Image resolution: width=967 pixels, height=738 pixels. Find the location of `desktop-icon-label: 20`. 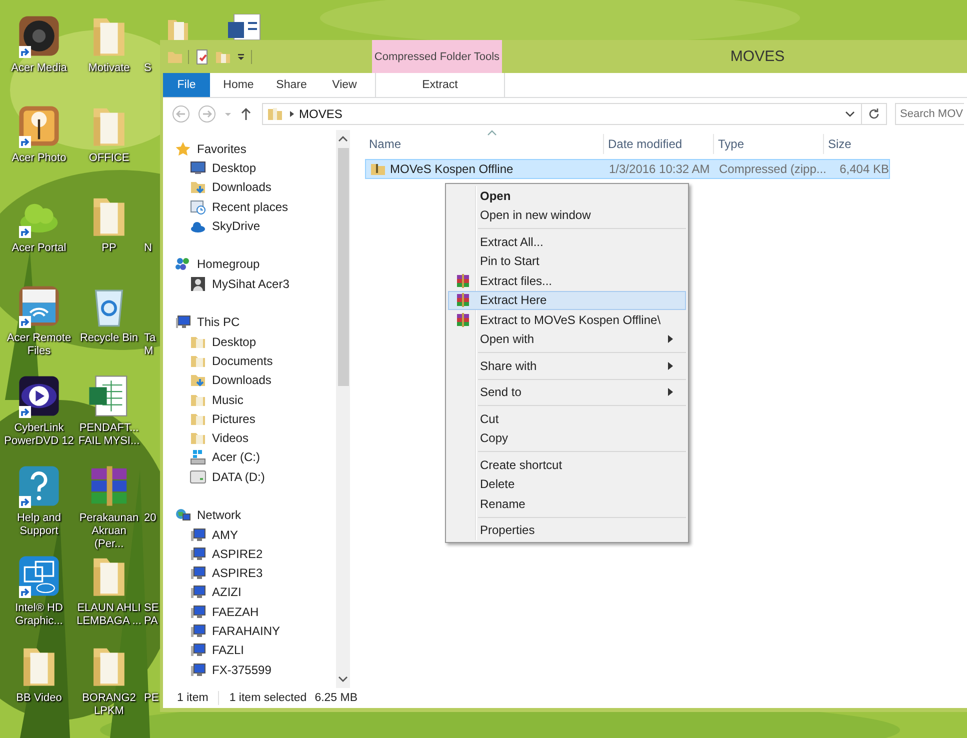

desktop-icon-label: 20 is located at coordinates (150, 518).